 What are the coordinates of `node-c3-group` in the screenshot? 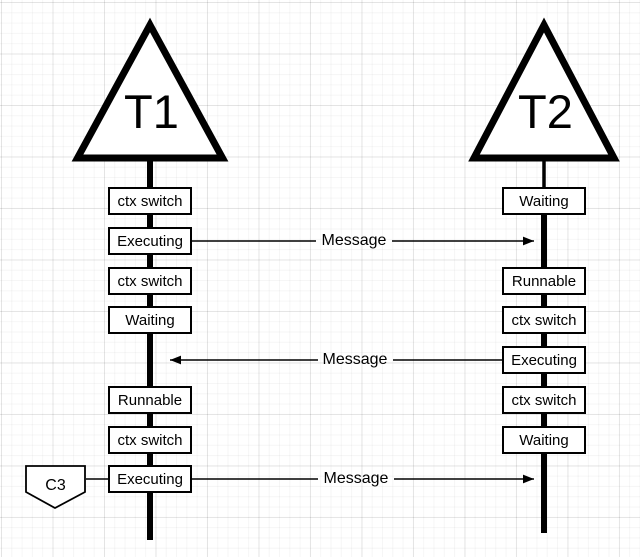 It's located at (67, 487).